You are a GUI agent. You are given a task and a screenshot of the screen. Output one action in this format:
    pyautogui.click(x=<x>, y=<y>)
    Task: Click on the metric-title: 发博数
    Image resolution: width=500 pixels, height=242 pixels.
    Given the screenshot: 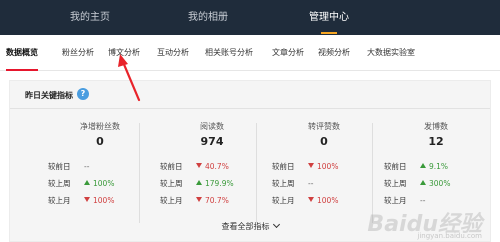 What is the action you would take?
    pyautogui.click(x=436, y=126)
    